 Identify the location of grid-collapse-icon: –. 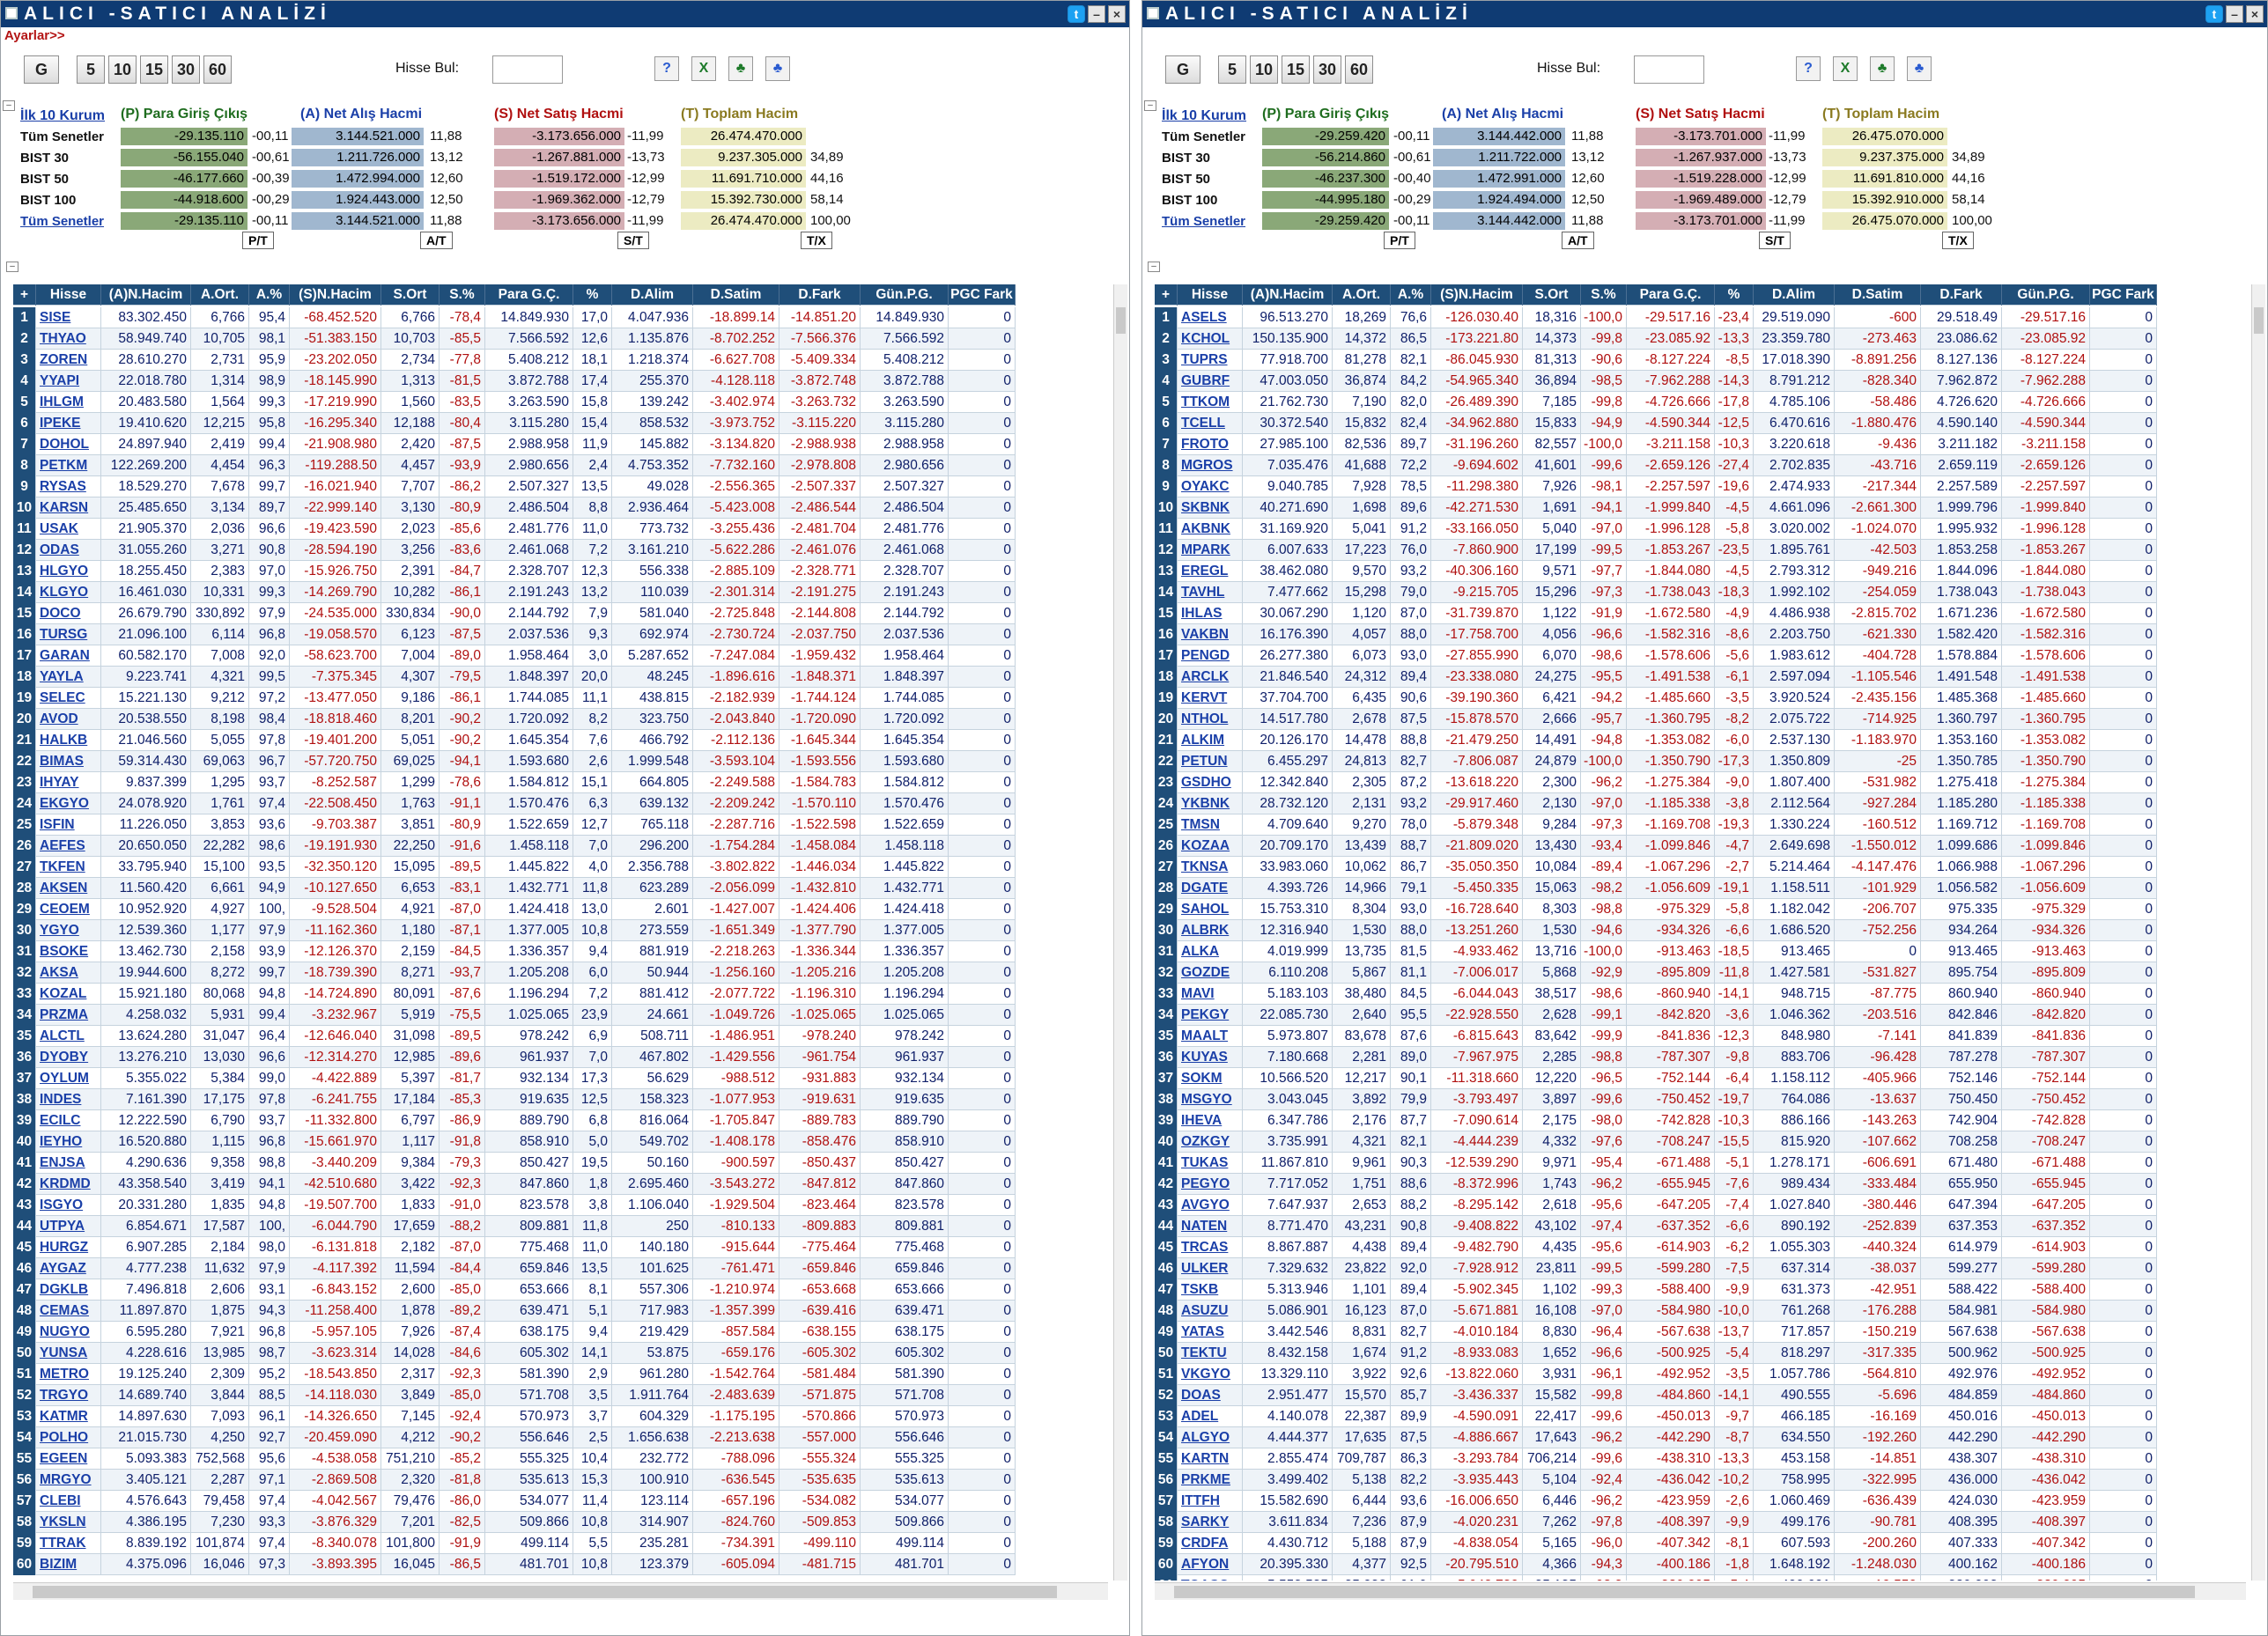
(12, 267).